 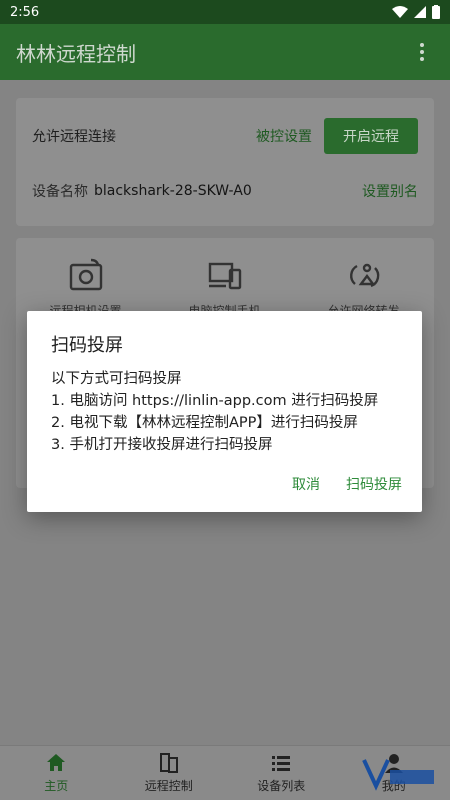 What do you see at coordinates (87, 345) in the screenshot?
I see `dialog-title: 扫码投屏` at bounding box center [87, 345].